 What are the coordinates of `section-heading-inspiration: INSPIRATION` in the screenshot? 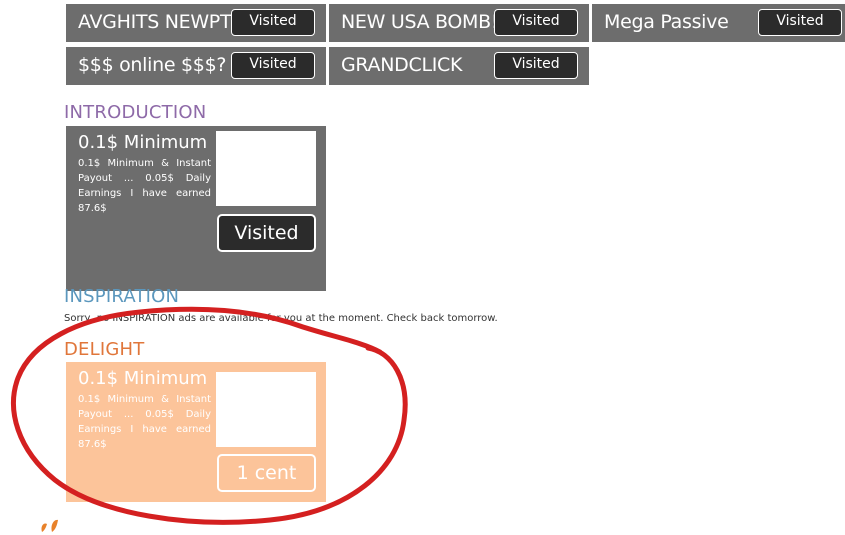 It's located at (122, 296).